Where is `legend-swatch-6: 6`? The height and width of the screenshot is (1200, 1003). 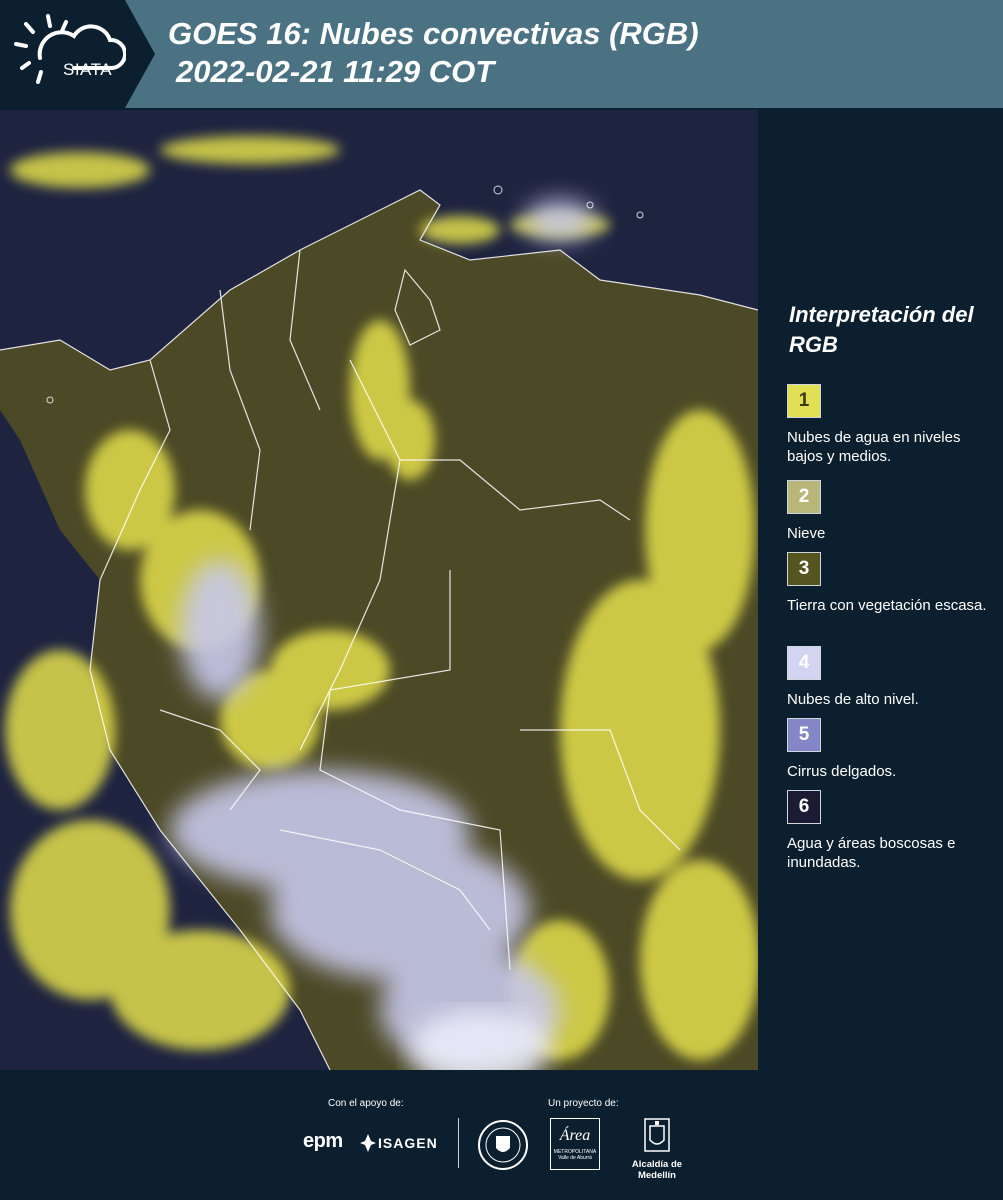 legend-swatch-6: 6 is located at coordinates (804, 807).